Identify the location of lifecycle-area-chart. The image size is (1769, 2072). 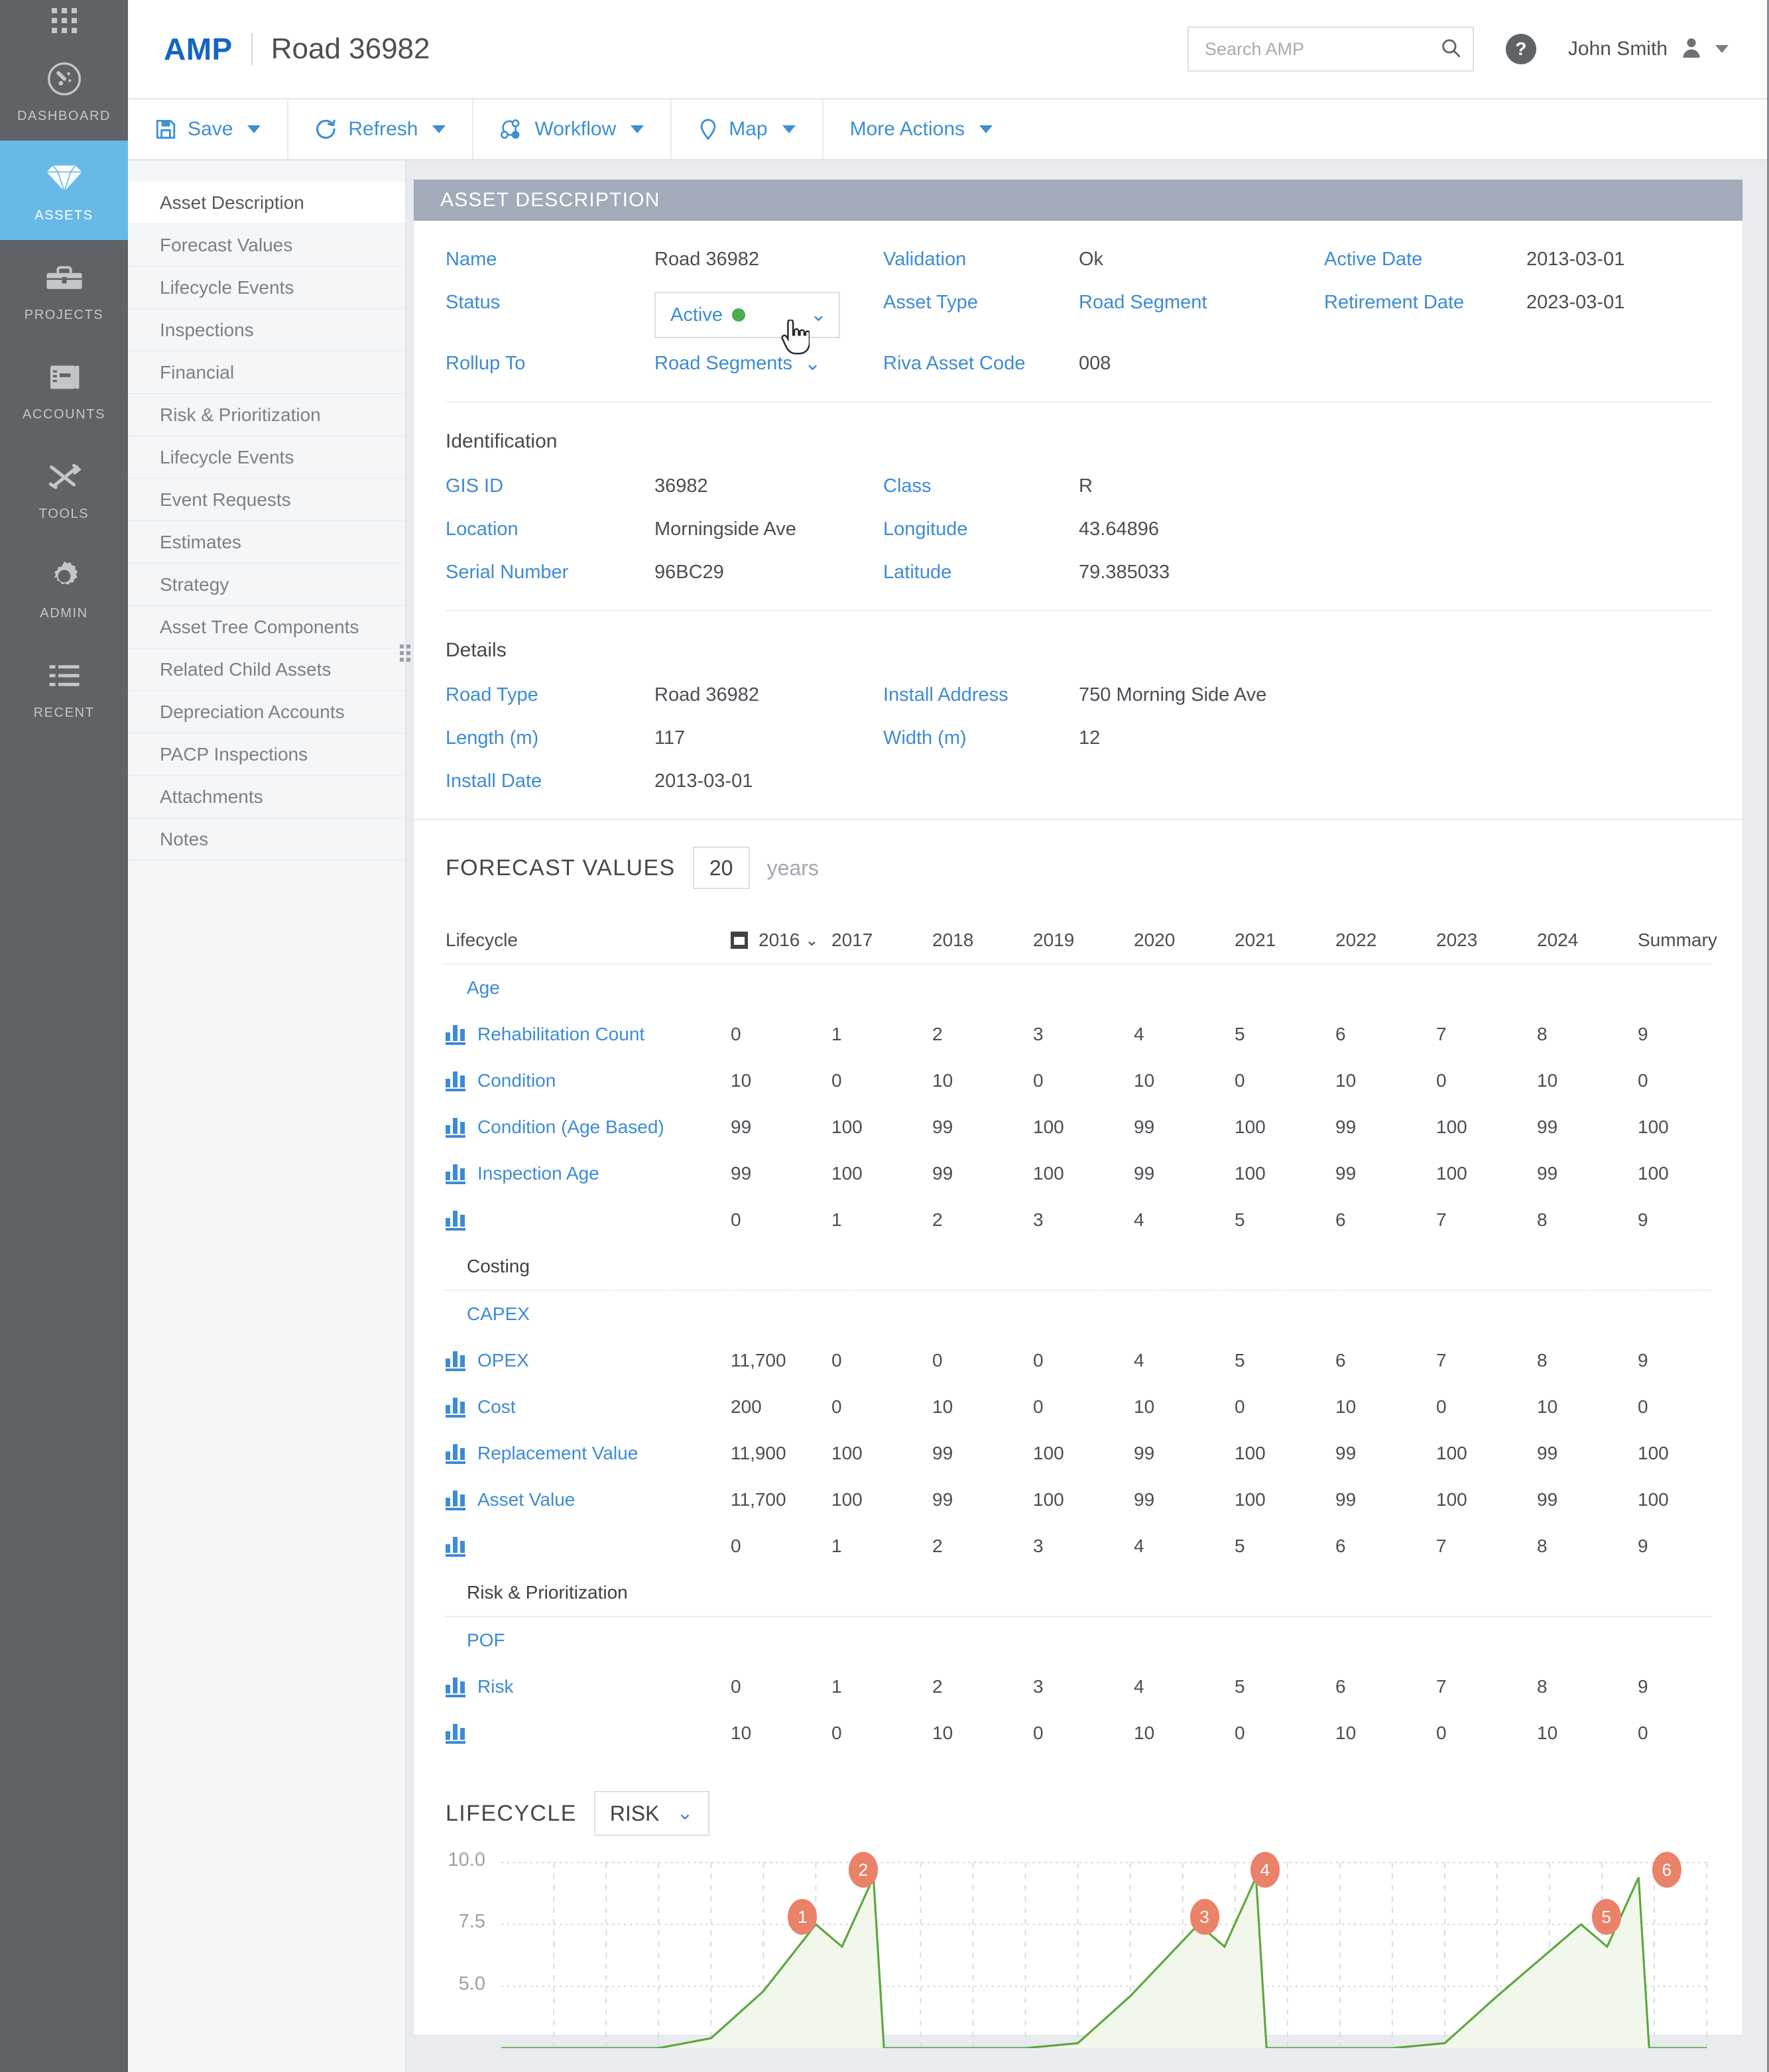
(1078, 1952).